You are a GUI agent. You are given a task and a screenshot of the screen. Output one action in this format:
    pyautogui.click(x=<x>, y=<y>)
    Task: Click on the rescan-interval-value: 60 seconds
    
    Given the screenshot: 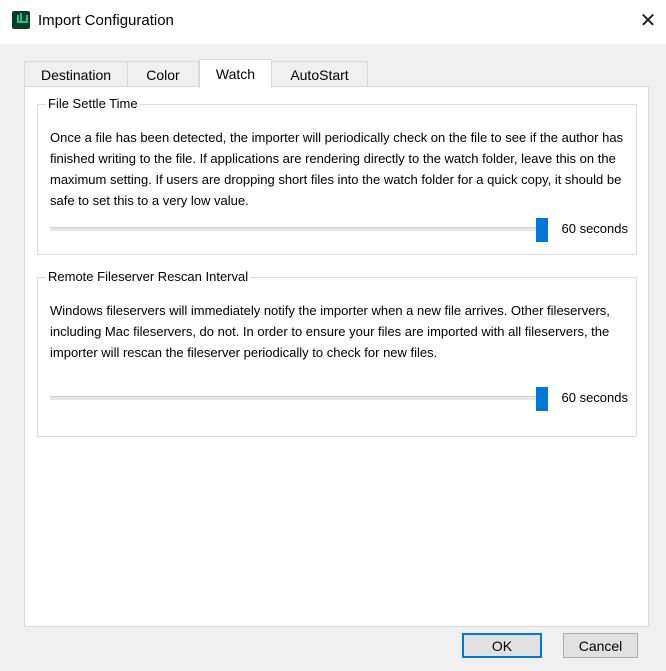 What is the action you would take?
    pyautogui.click(x=595, y=397)
    